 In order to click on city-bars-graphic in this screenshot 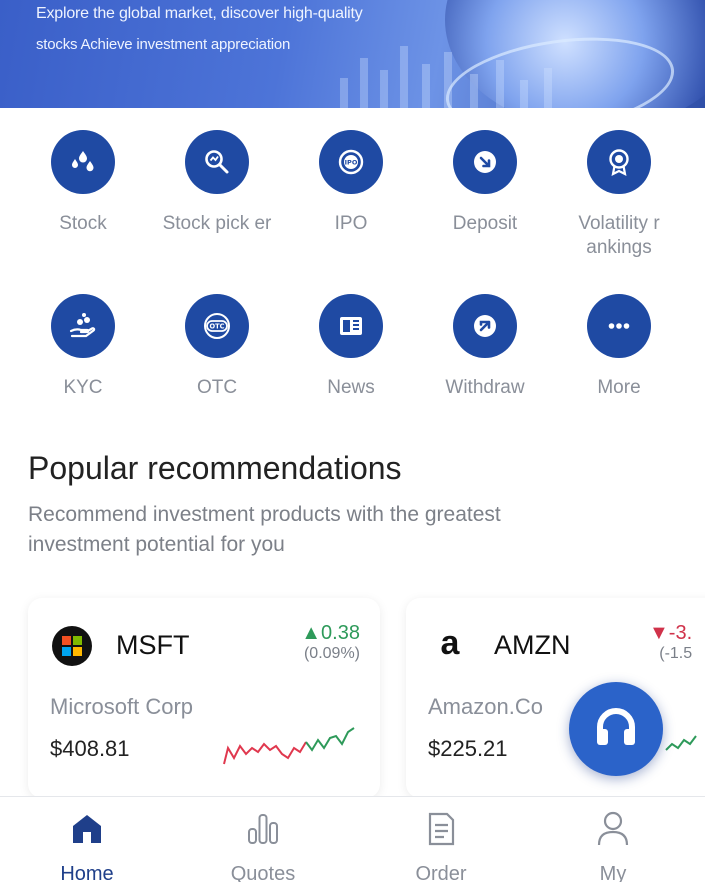, I will do `click(460, 73)`.